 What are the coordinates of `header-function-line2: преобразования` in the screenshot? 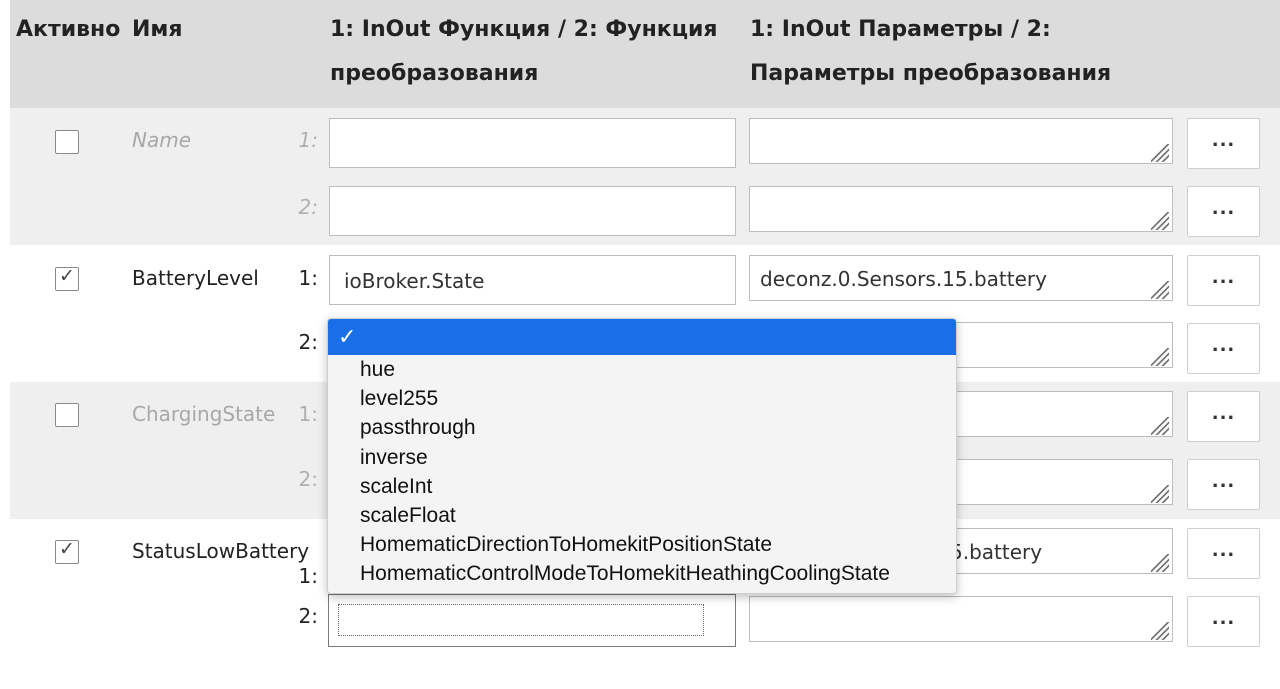 It's located at (434, 73).